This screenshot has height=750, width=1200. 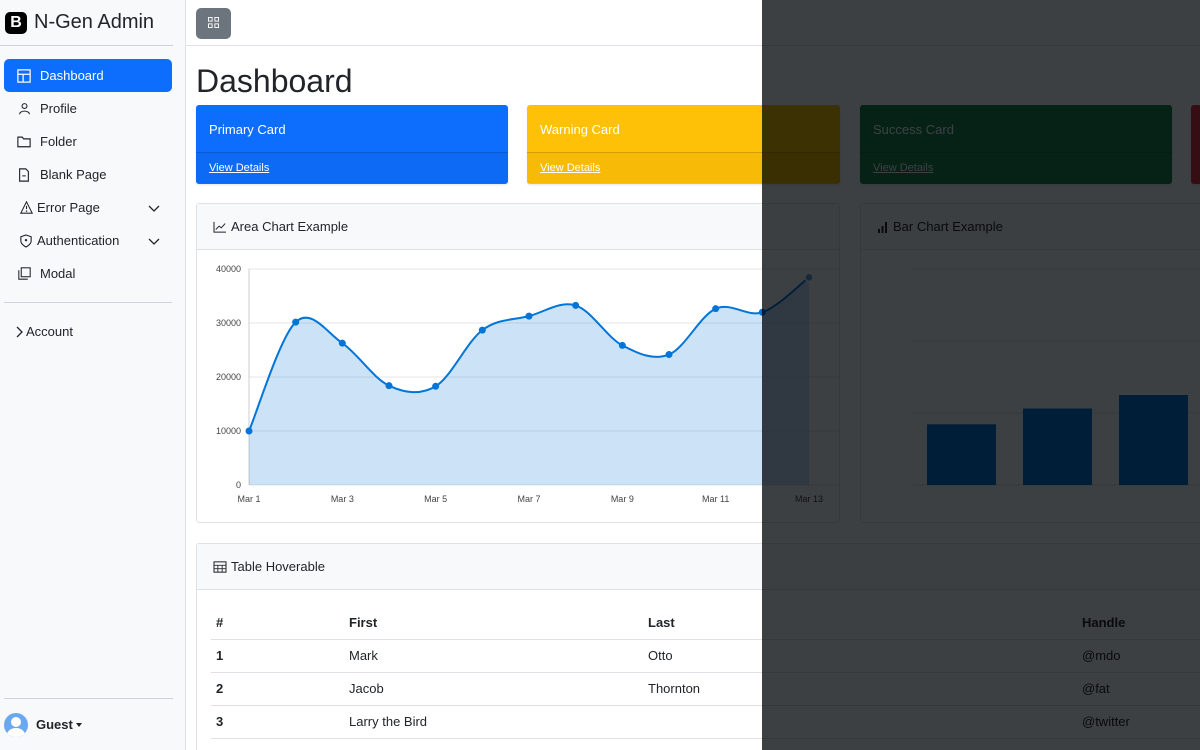 What do you see at coordinates (528, 499) in the screenshot?
I see `x-tick-label: Mar 7` at bounding box center [528, 499].